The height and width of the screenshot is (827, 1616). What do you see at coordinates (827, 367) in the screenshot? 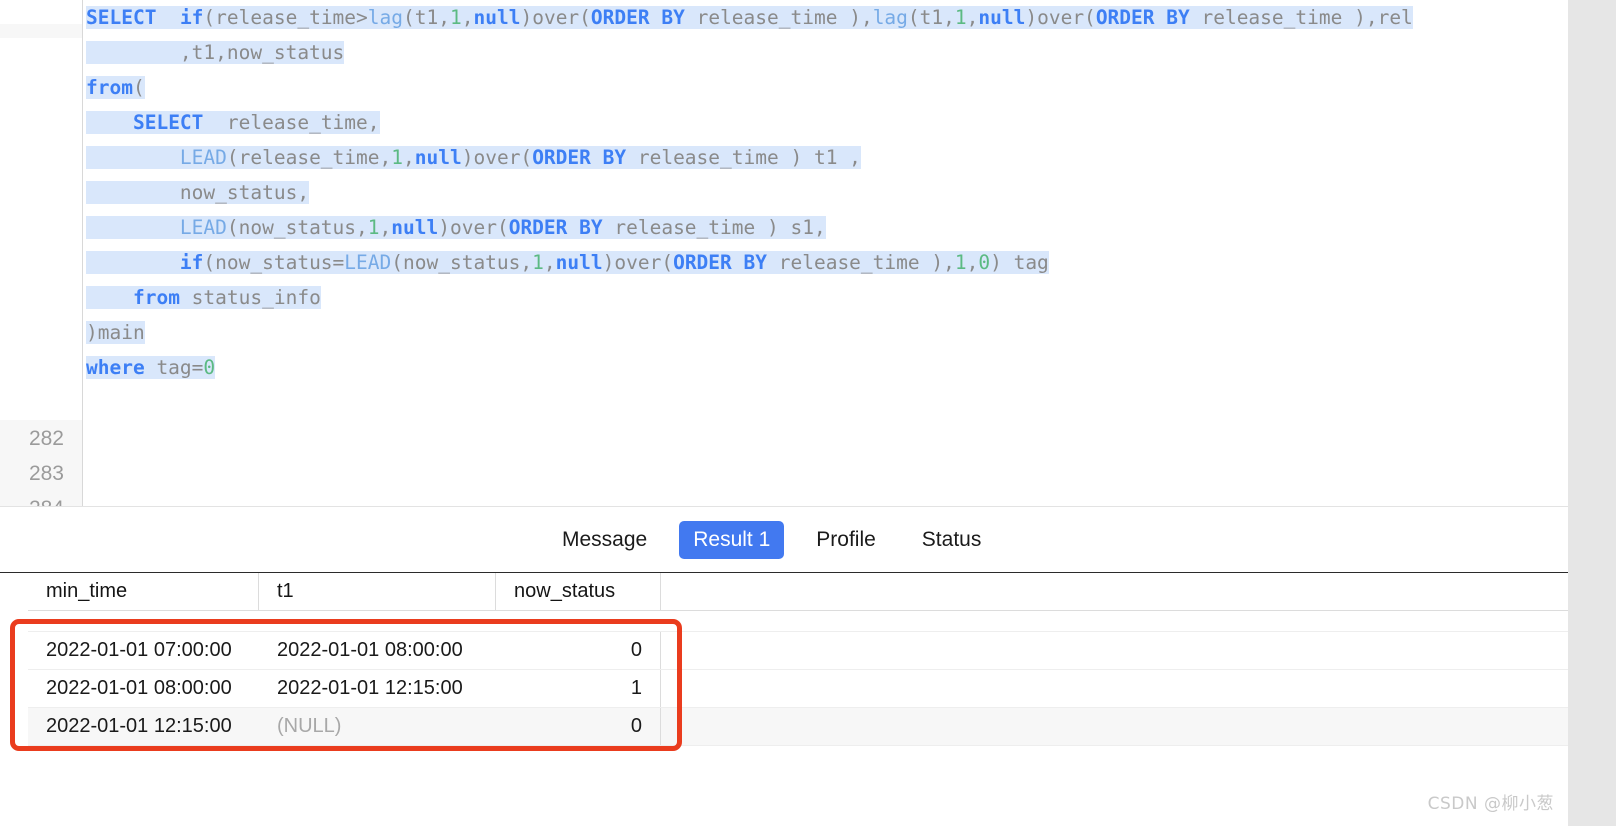
I see `code-line: where tag=0` at bounding box center [827, 367].